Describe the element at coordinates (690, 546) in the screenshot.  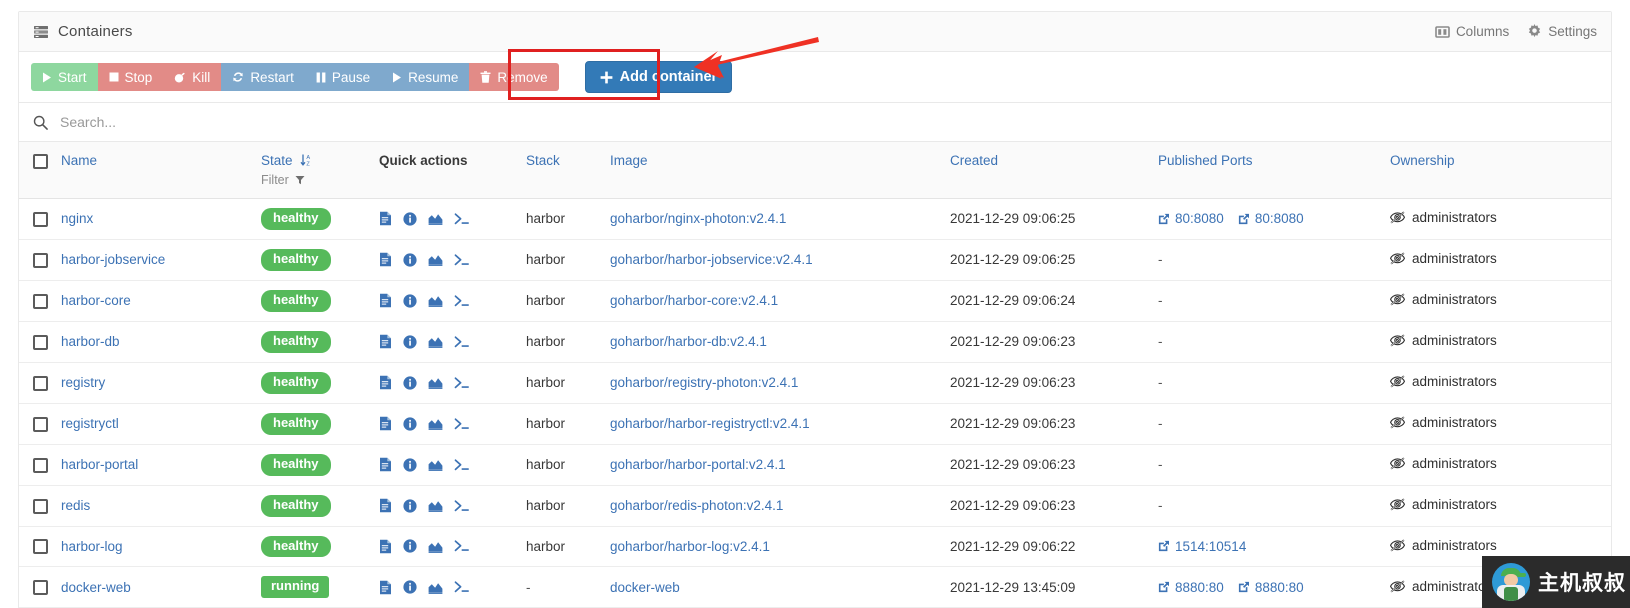
I see `image-link: goharbor/harbor-log:v2.4.1` at that location.